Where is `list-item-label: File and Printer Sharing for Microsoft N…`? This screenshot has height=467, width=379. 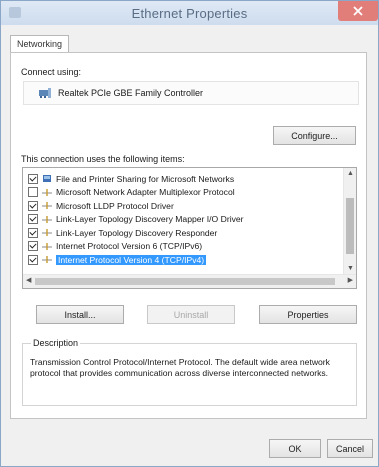 list-item-label: File and Printer Sharing for Microsoft N… is located at coordinates (145, 178).